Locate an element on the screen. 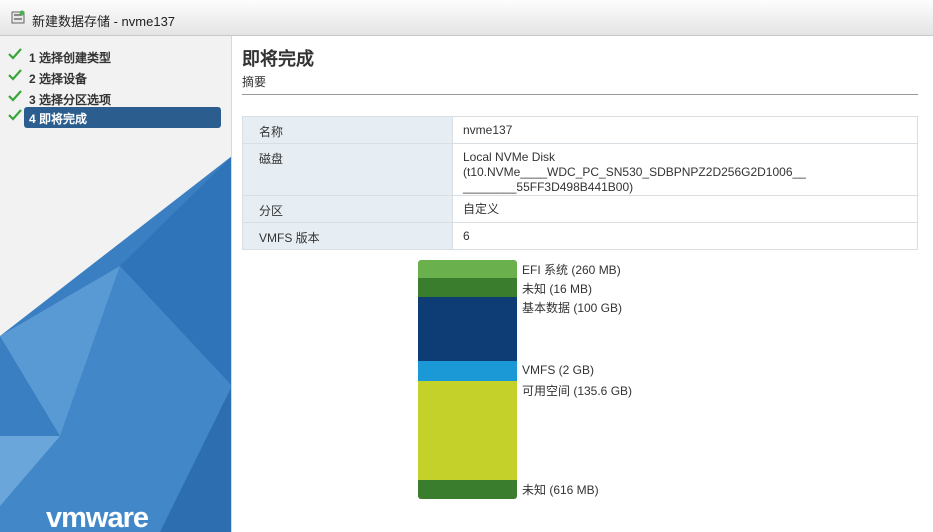  partition-segment-vmfs is located at coordinates (467, 371).